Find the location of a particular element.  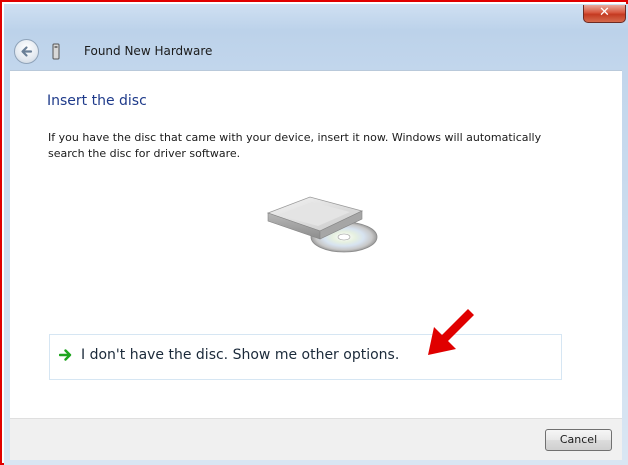

optical-drive-icon is located at coordinates (322, 224).